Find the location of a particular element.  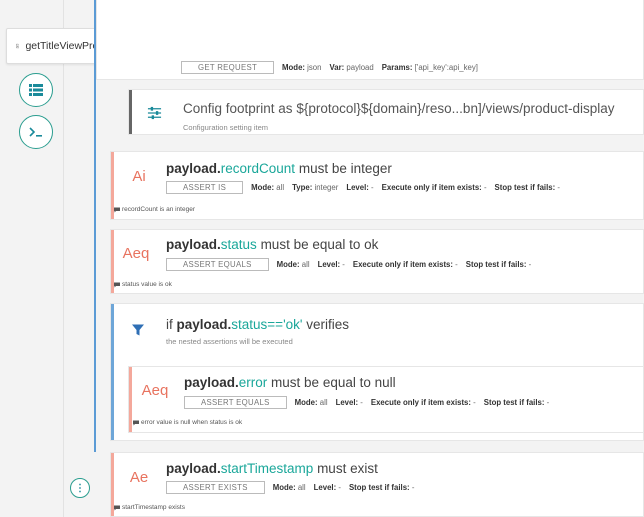

assert-equals-status-title: payload.status must be equal to ok is located at coordinates (272, 244).